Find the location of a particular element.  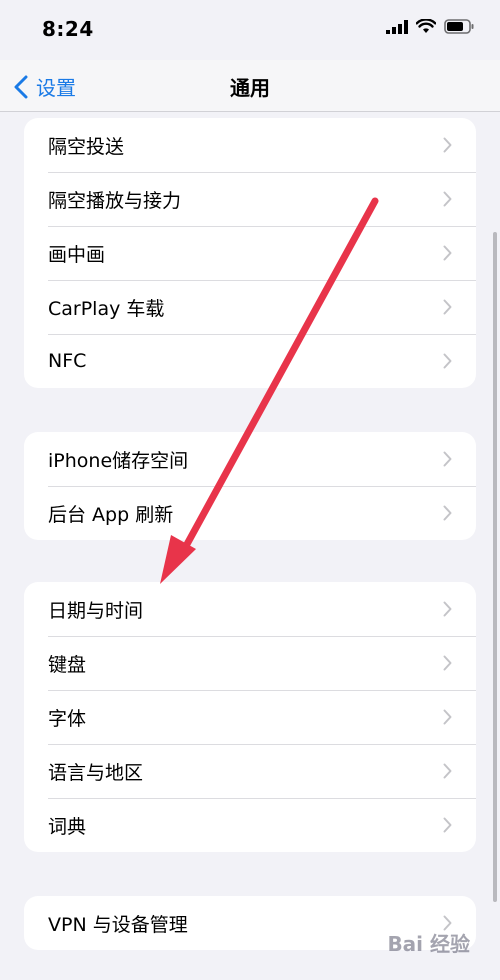

navigation-bar: 设置 通用 is located at coordinates (250, 86).